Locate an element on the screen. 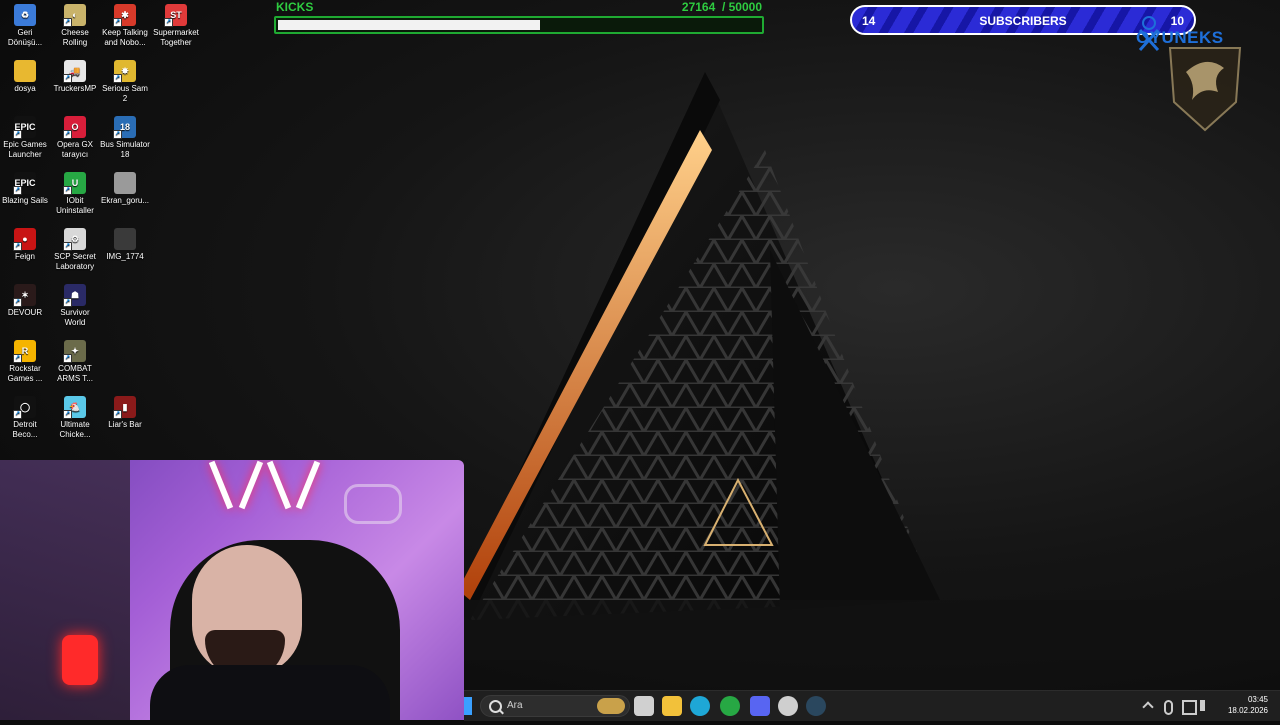  system-tray: 03:45 18.02.2026 is located at coordinates (1210, 706).